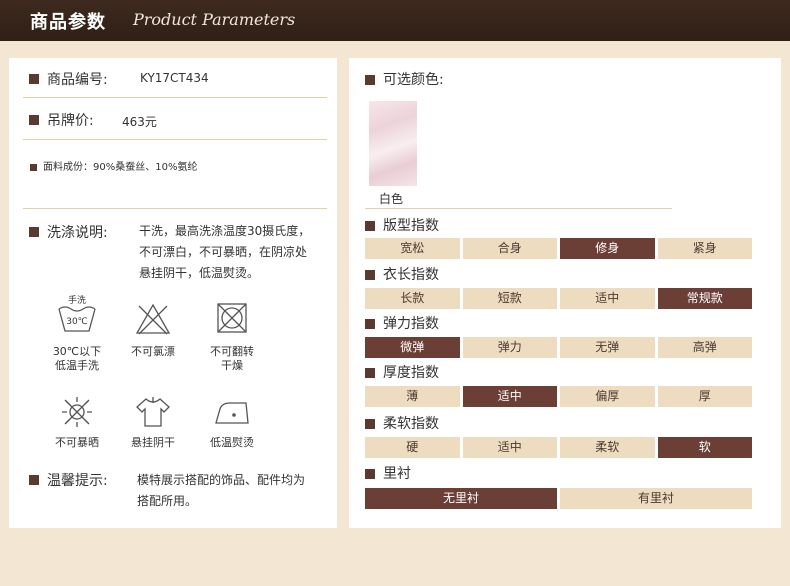 The image size is (790, 586). Describe the element at coordinates (153, 442) in the screenshot. I see `care-label: 悬挂阴干` at that location.